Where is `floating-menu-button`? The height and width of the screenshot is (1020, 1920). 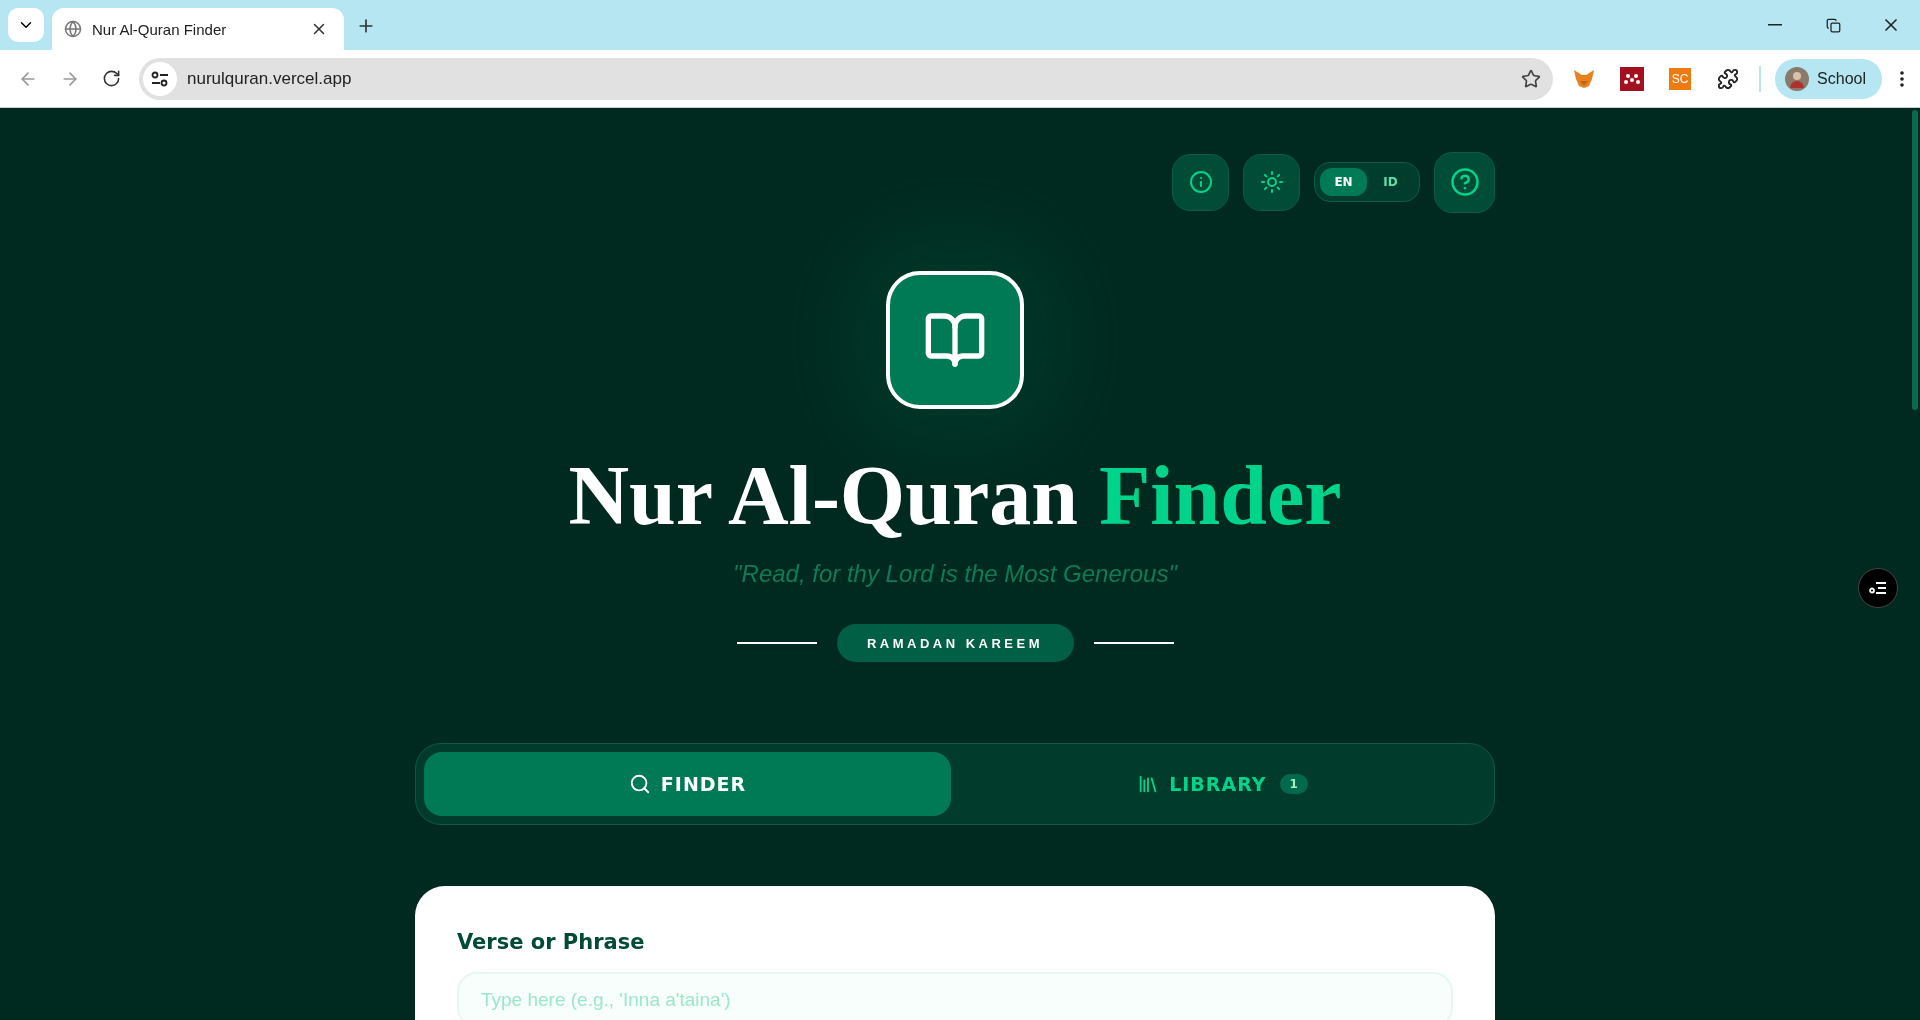 floating-menu-button is located at coordinates (1878, 588).